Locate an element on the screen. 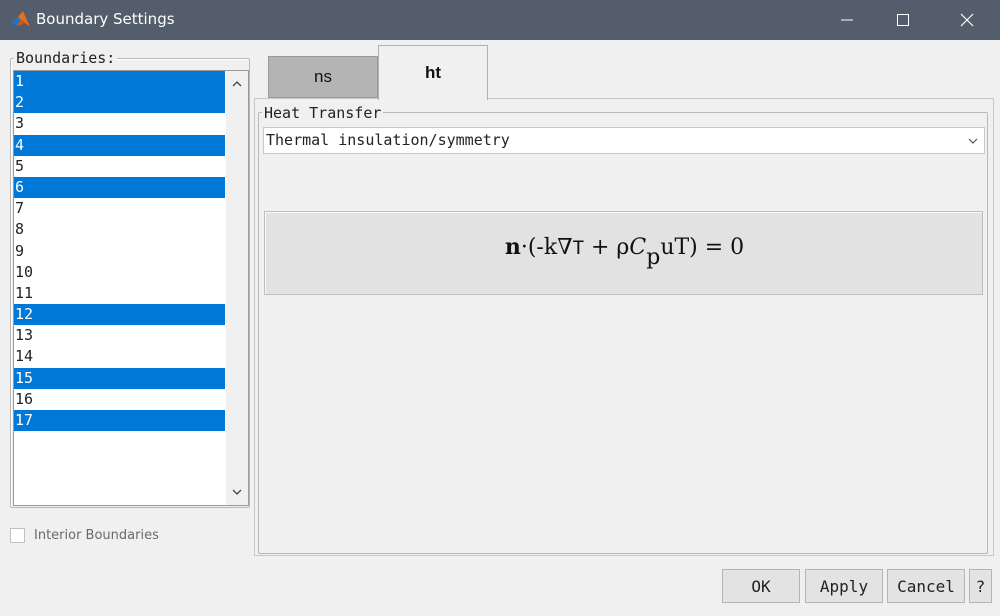 The height and width of the screenshot is (616, 1000). boundary-condition-select: Thermal insulation/symmetry is located at coordinates (624, 140).